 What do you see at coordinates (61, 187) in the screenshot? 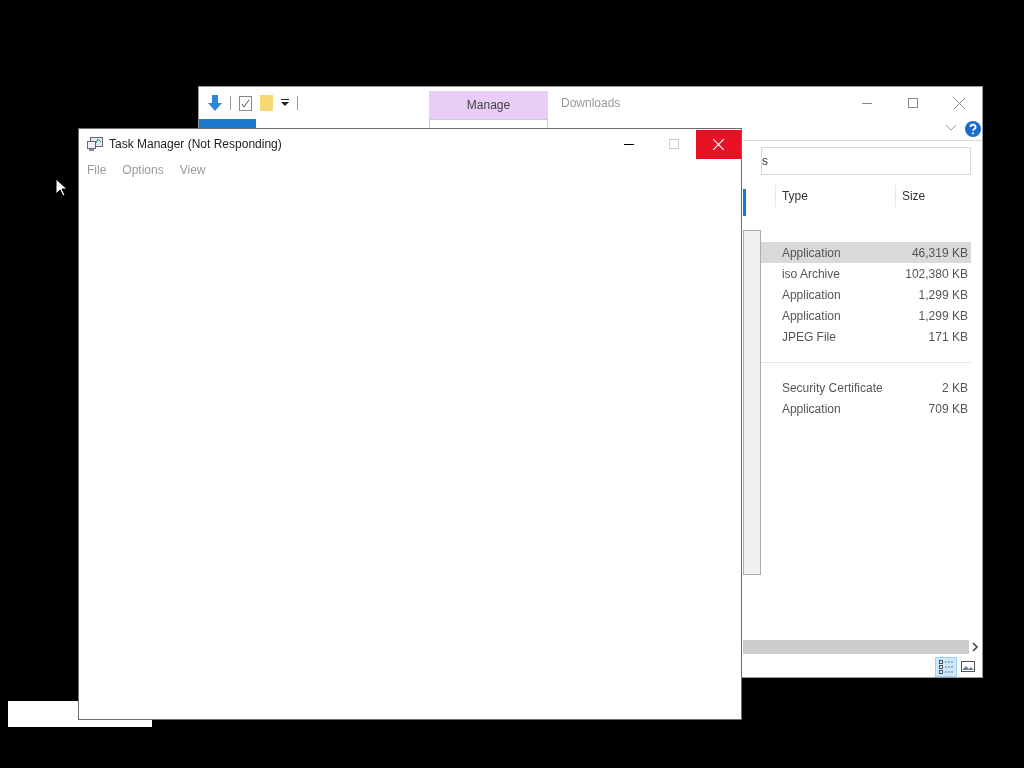
I see `cursor-icon` at bounding box center [61, 187].